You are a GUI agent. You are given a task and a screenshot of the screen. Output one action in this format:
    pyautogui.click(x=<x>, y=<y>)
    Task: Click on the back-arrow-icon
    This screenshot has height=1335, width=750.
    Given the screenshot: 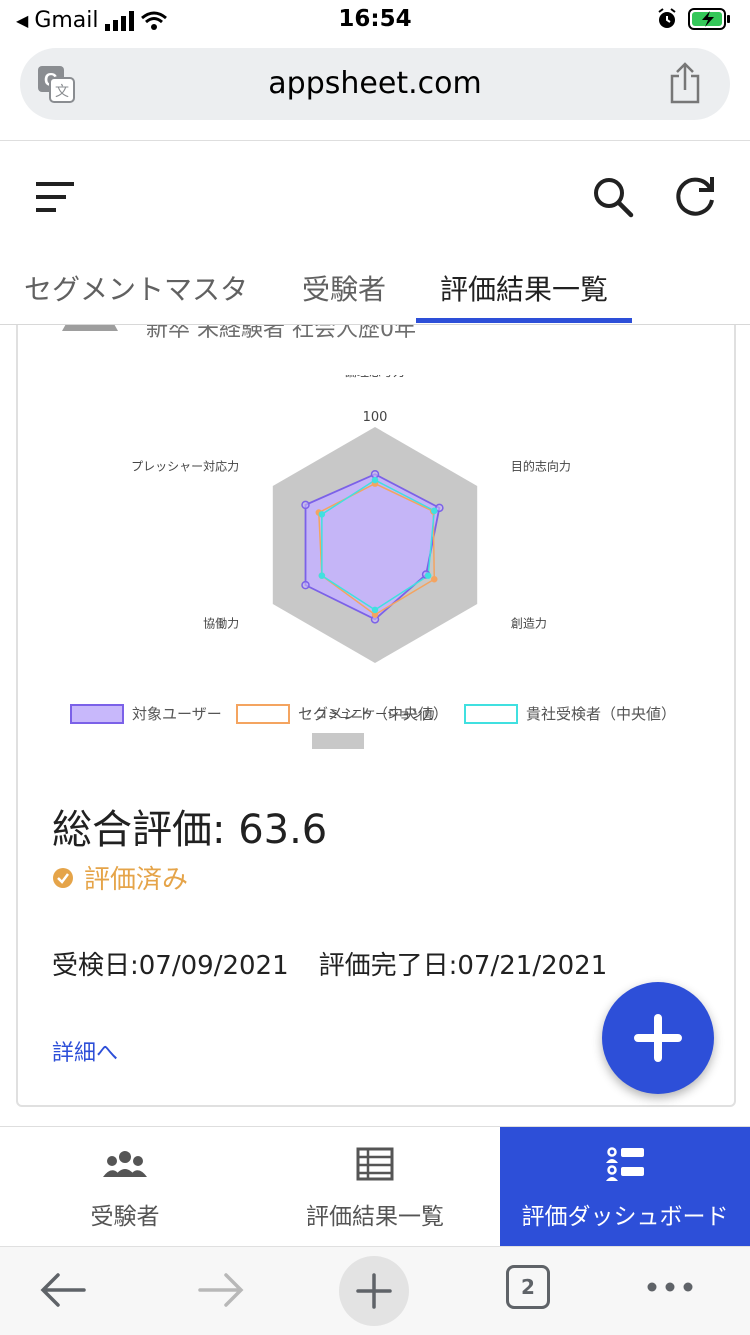 What is the action you would take?
    pyautogui.click(x=63, y=1290)
    